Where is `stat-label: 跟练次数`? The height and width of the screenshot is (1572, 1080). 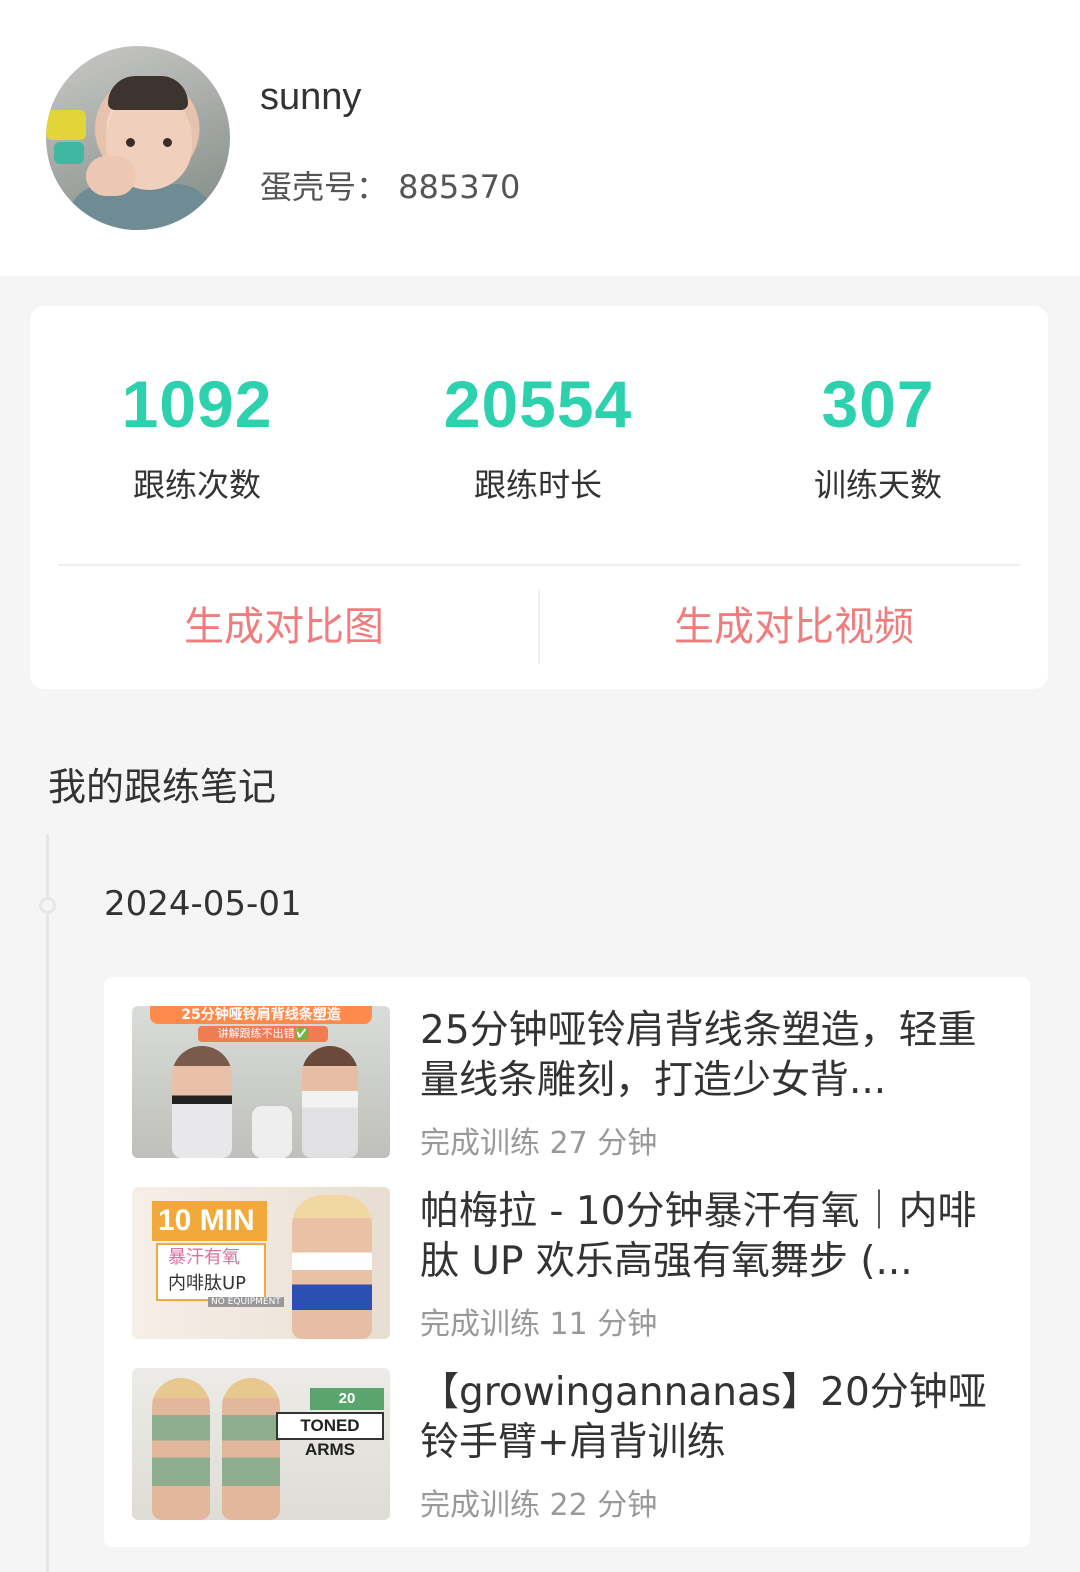 stat-label: 跟练次数 is located at coordinates (196, 485).